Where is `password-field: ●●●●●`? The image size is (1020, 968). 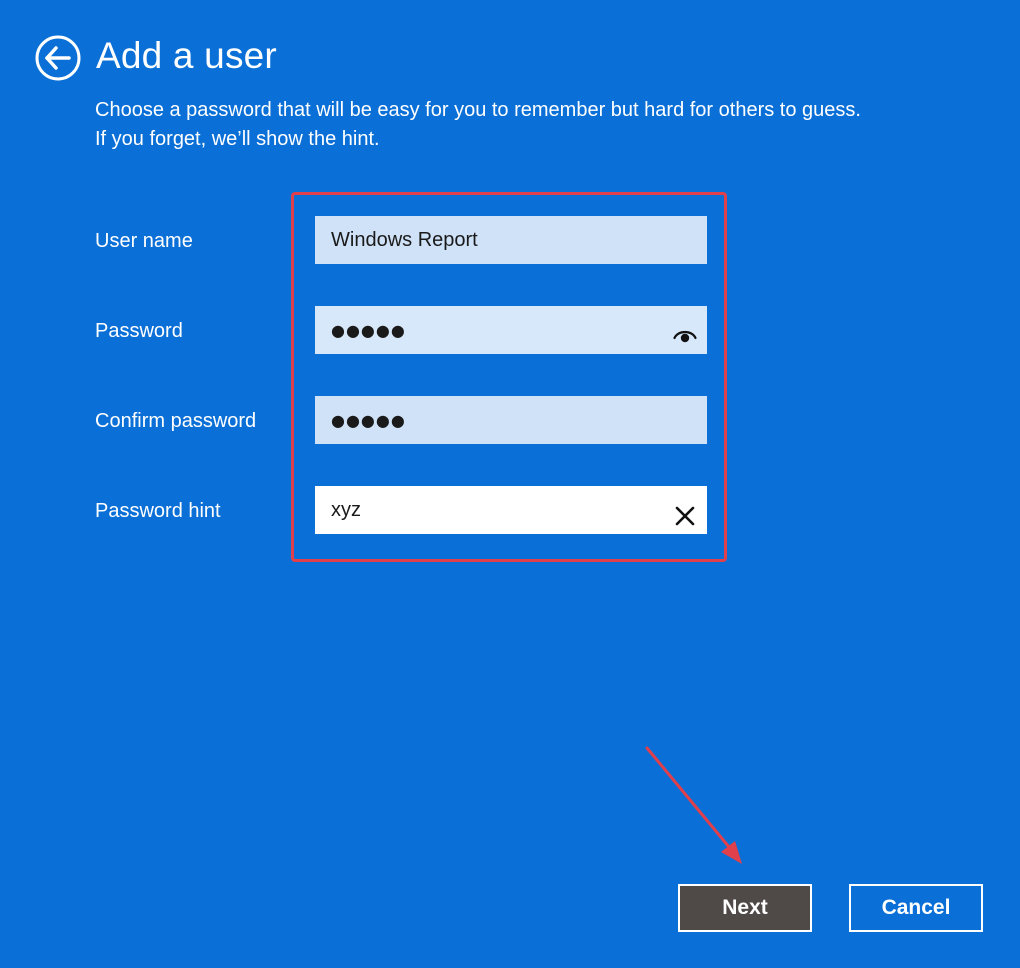 password-field: ●●●●● is located at coordinates (511, 330).